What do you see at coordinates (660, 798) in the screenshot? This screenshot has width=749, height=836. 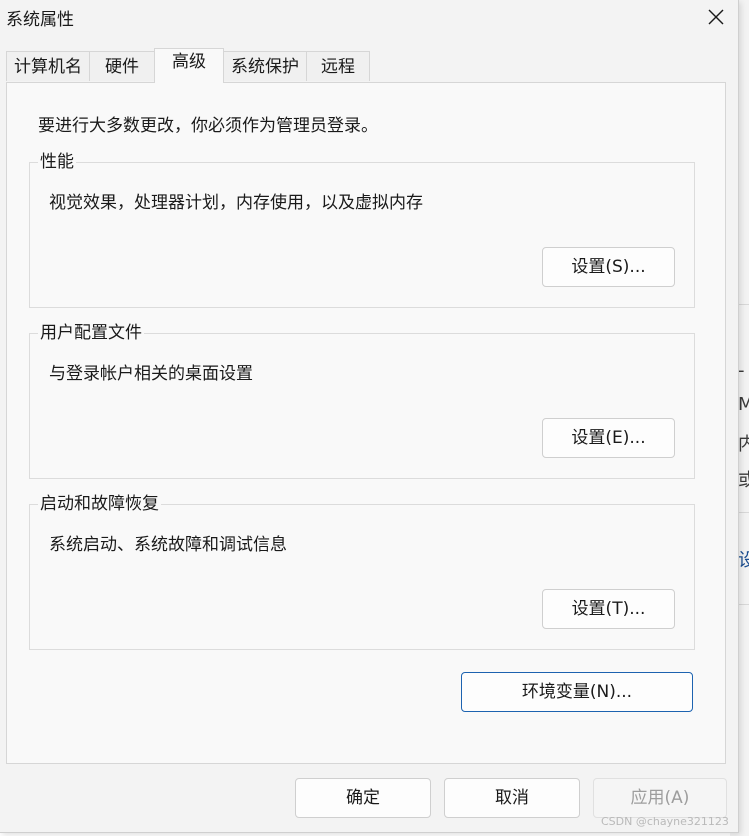 I see `apply-button: 应用(A)` at bounding box center [660, 798].